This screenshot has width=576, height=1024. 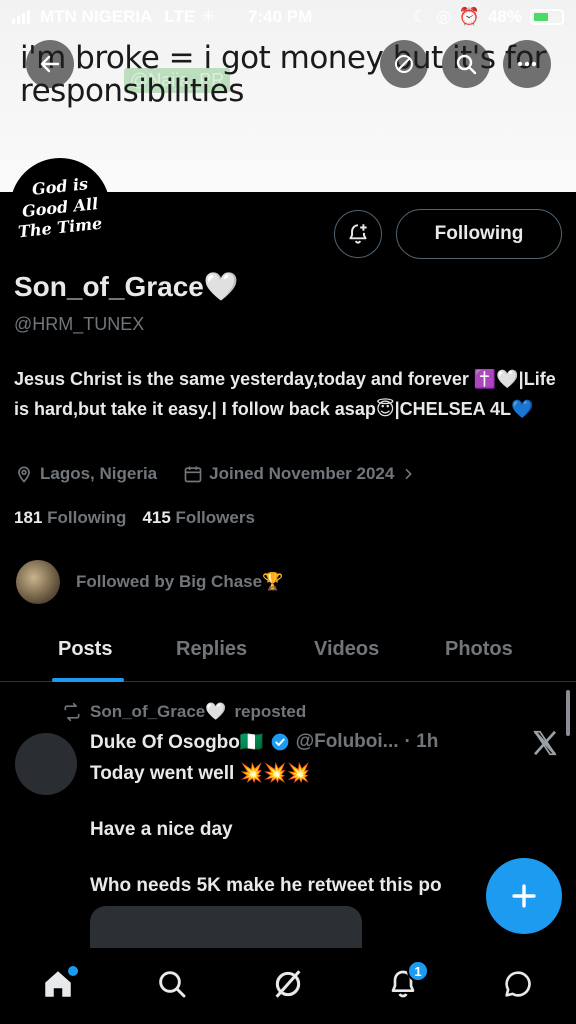 I want to click on notifications-badge: 1, so click(x=418, y=971).